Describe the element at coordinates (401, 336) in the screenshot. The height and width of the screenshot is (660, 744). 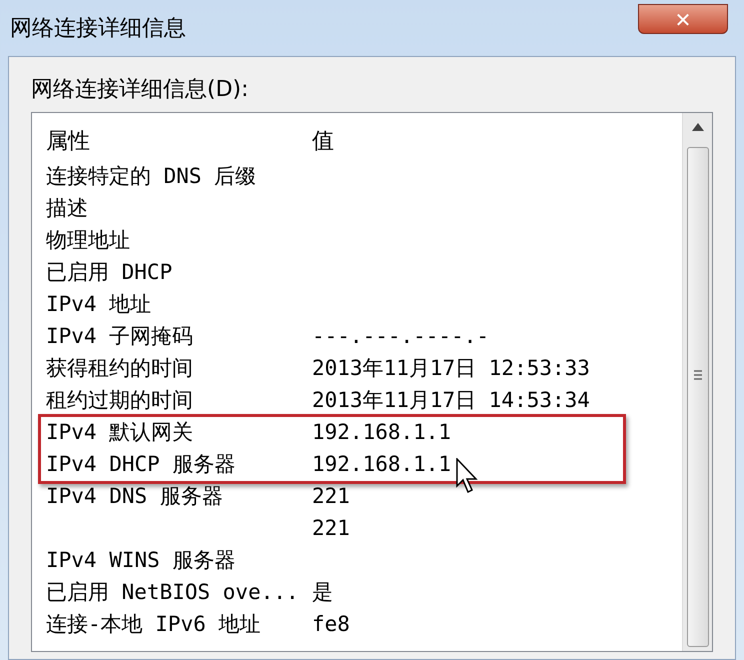
I see `value-cell-text: ---.---.----.-` at that location.